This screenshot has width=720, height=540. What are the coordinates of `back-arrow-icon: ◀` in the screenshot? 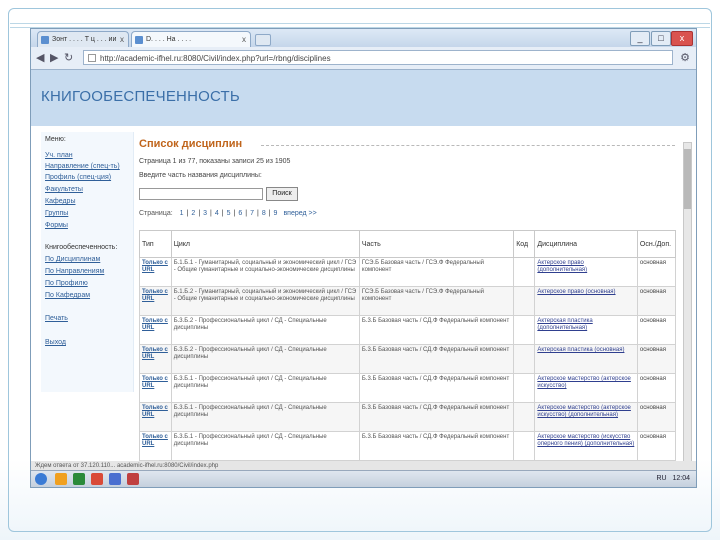 It's located at (40, 58).